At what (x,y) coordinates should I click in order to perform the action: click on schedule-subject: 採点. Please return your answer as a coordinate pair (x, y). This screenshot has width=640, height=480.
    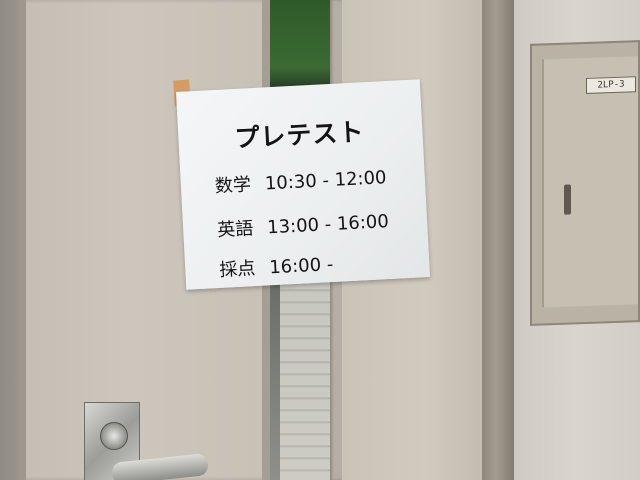
    Looking at the image, I should click on (237, 269).